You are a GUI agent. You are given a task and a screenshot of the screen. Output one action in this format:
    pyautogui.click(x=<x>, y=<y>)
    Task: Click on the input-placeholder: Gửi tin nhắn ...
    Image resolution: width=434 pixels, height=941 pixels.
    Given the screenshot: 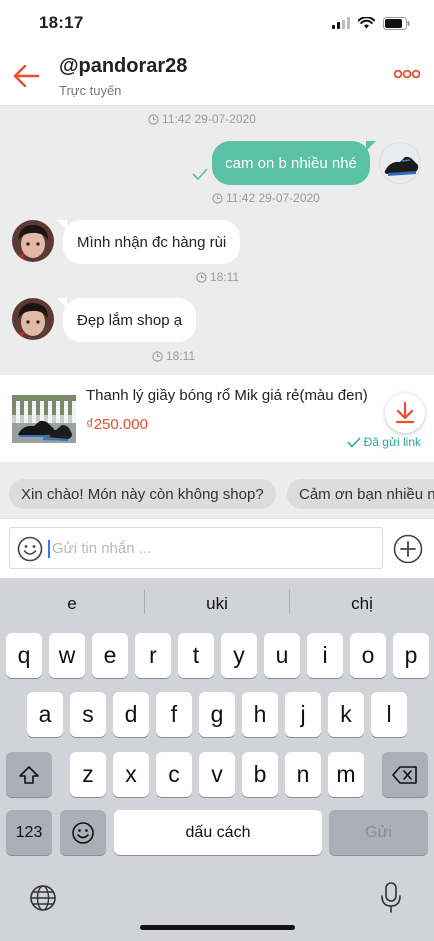 What is the action you would take?
    pyautogui.click(x=102, y=548)
    